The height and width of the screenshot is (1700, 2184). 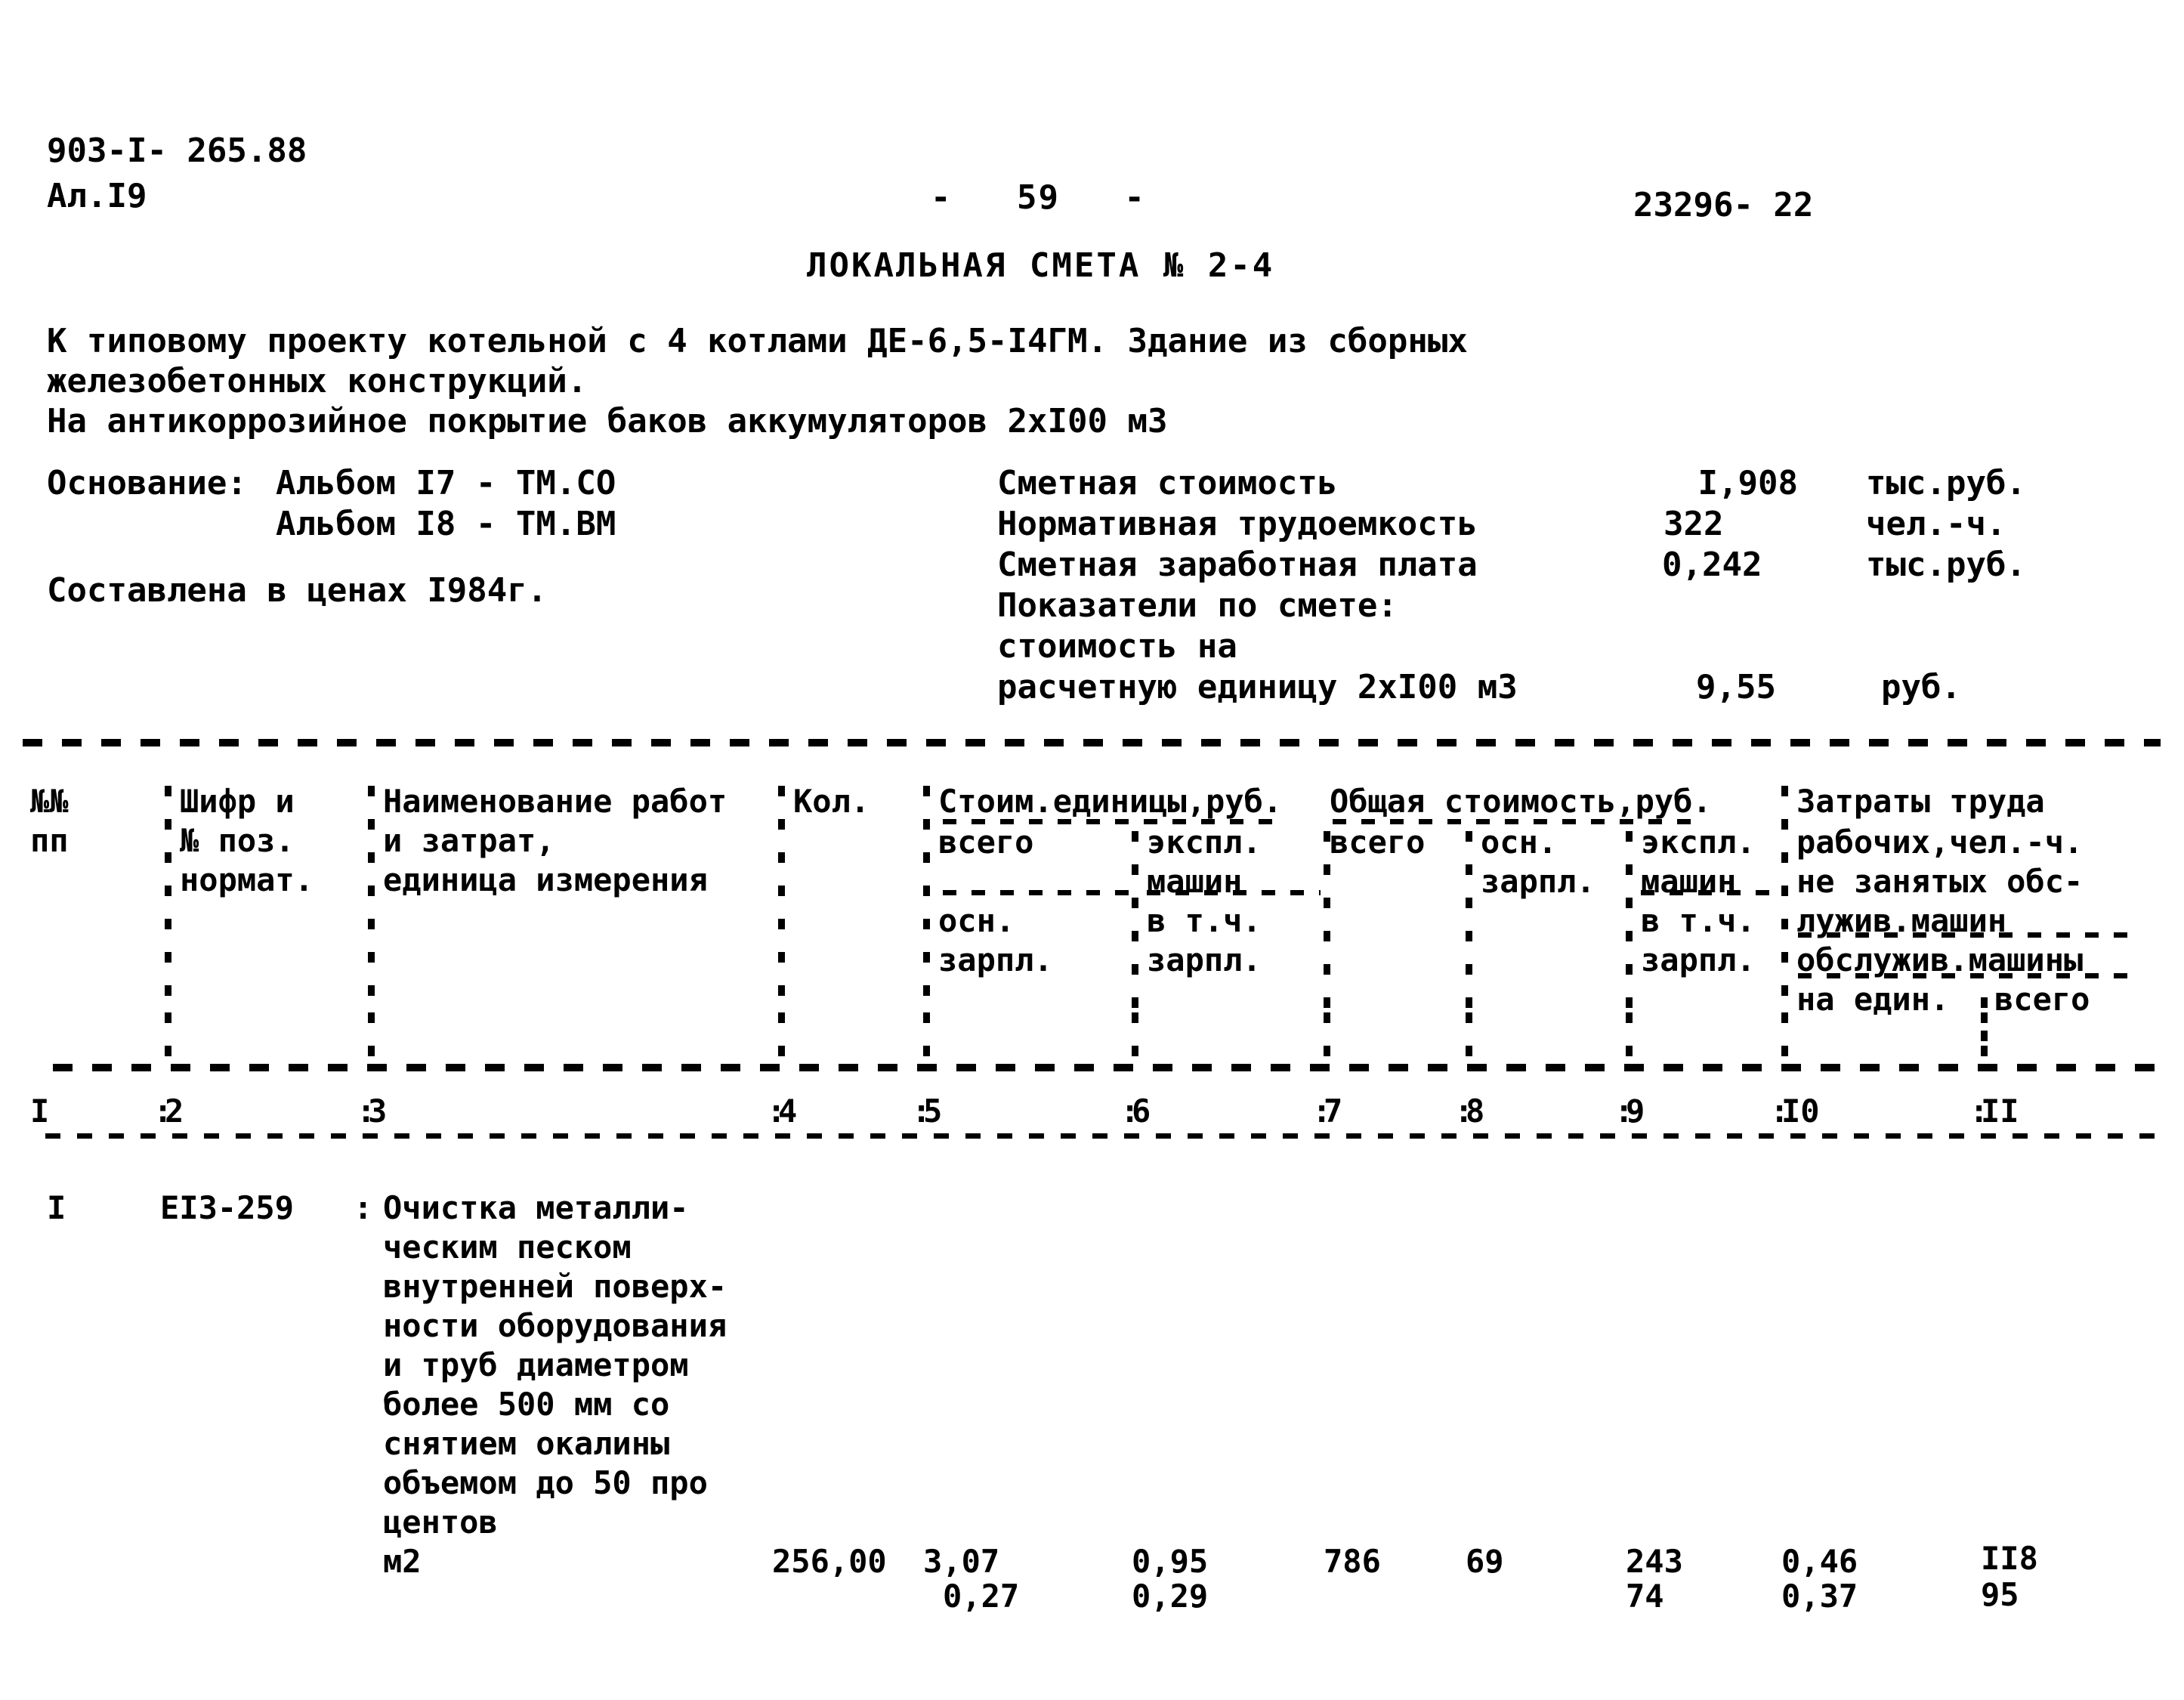 What do you see at coordinates (1234, 892) in the screenshot?
I see `group-1-mach-underline` at bounding box center [1234, 892].